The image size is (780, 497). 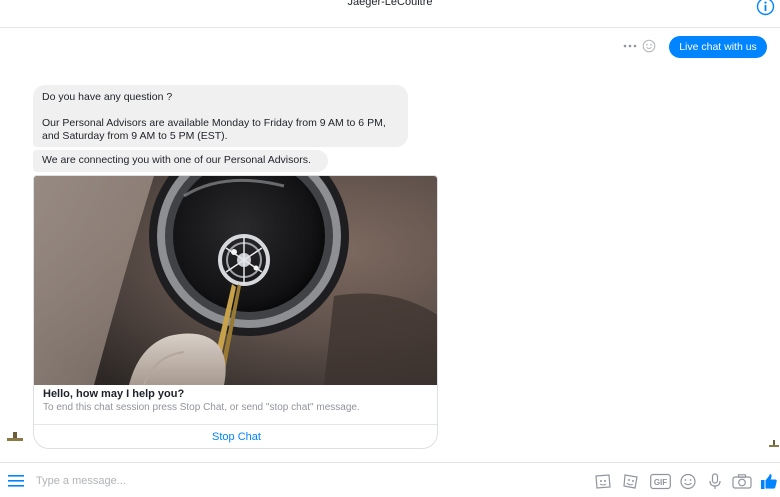 I want to click on seen-avatar-icon, so click(x=774, y=443).